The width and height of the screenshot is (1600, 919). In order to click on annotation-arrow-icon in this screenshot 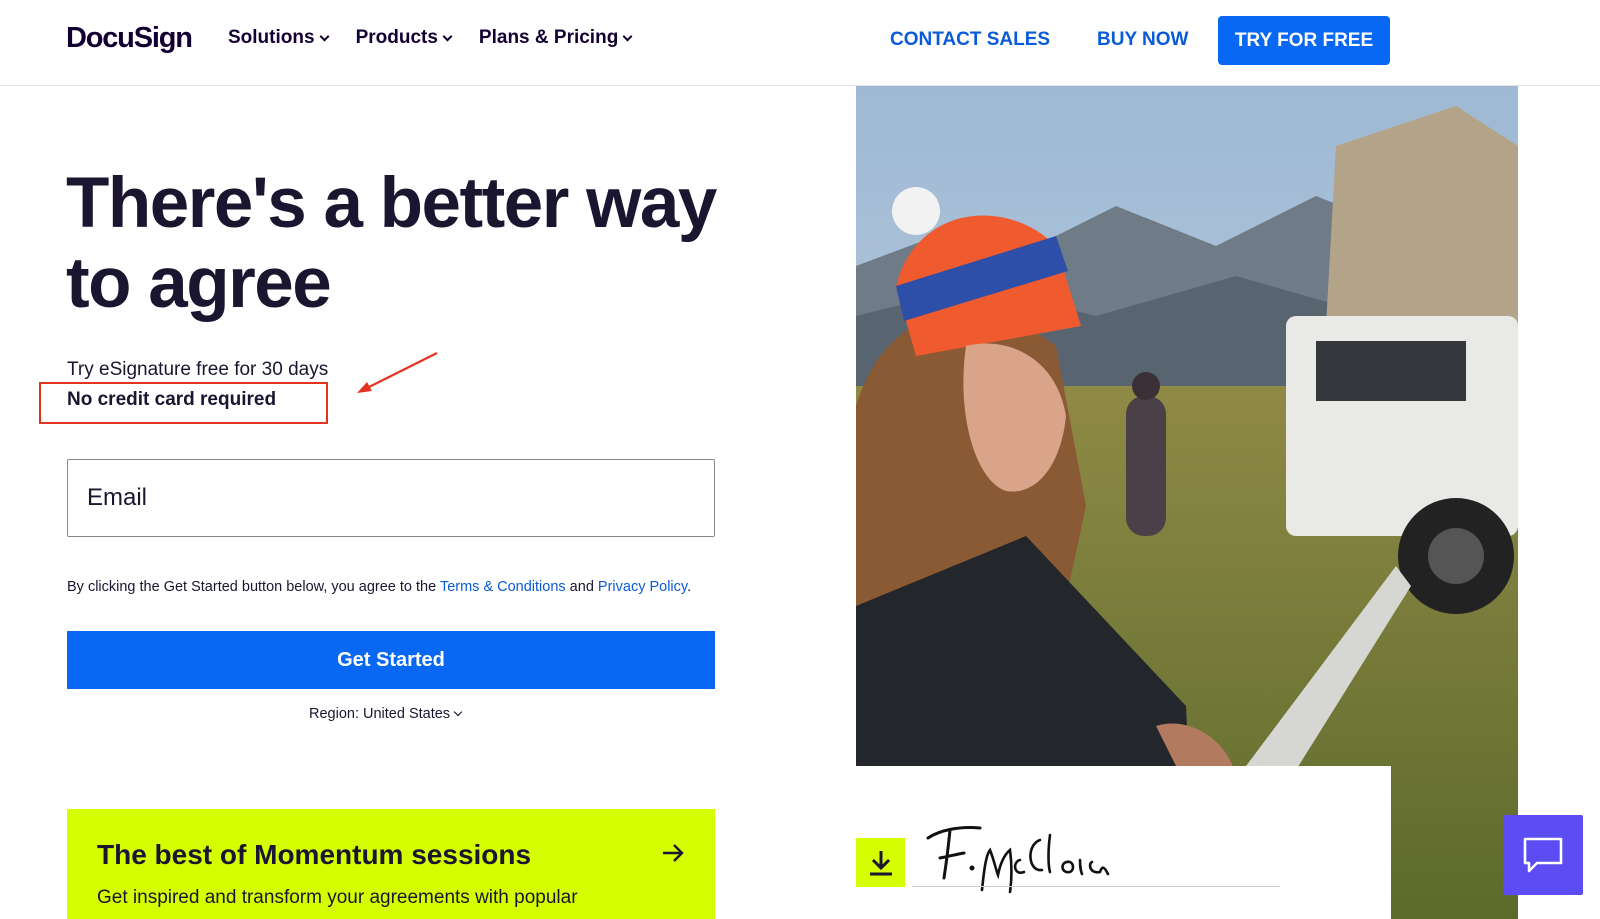, I will do `click(397, 372)`.